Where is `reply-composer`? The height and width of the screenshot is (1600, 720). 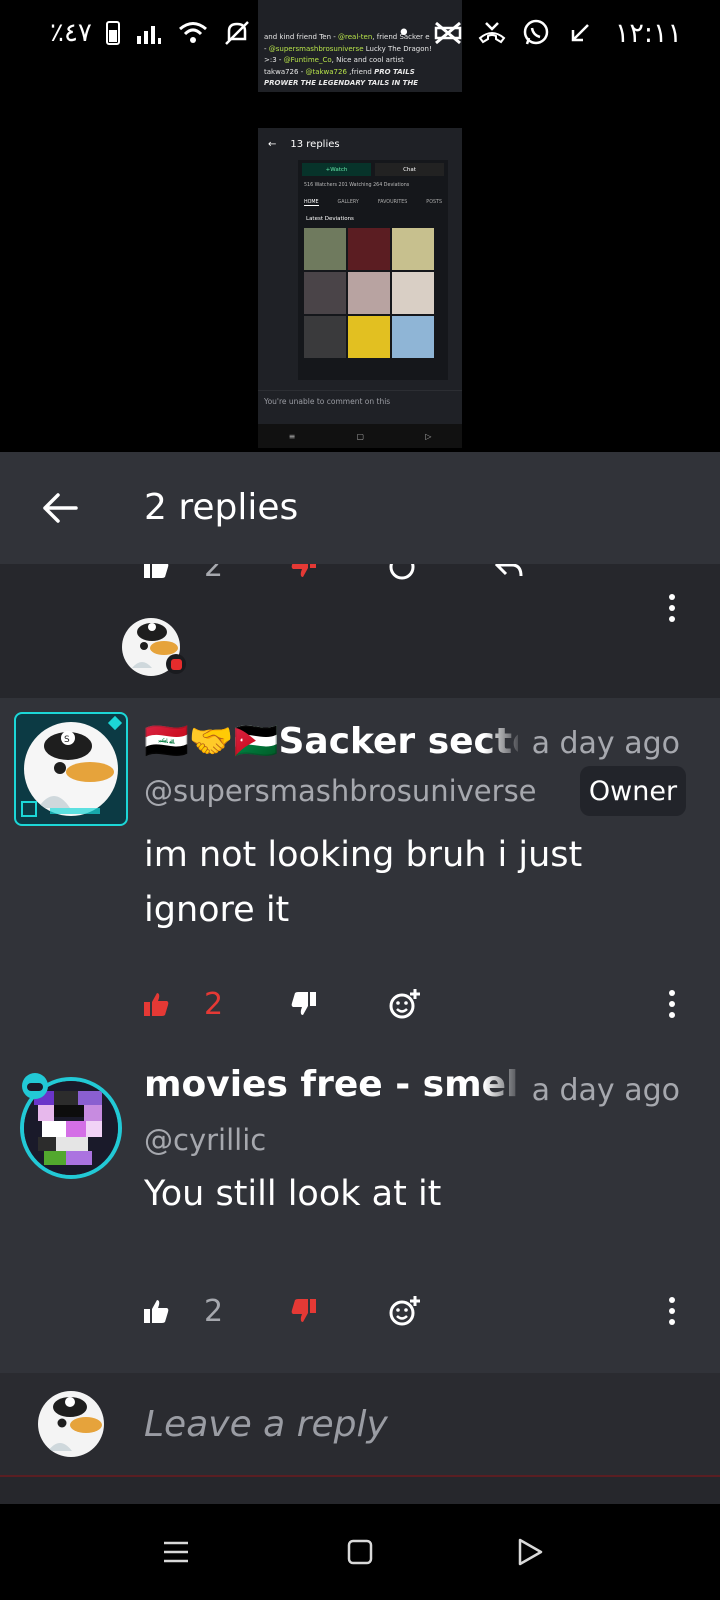
reply-composer is located at coordinates (360, 1425).